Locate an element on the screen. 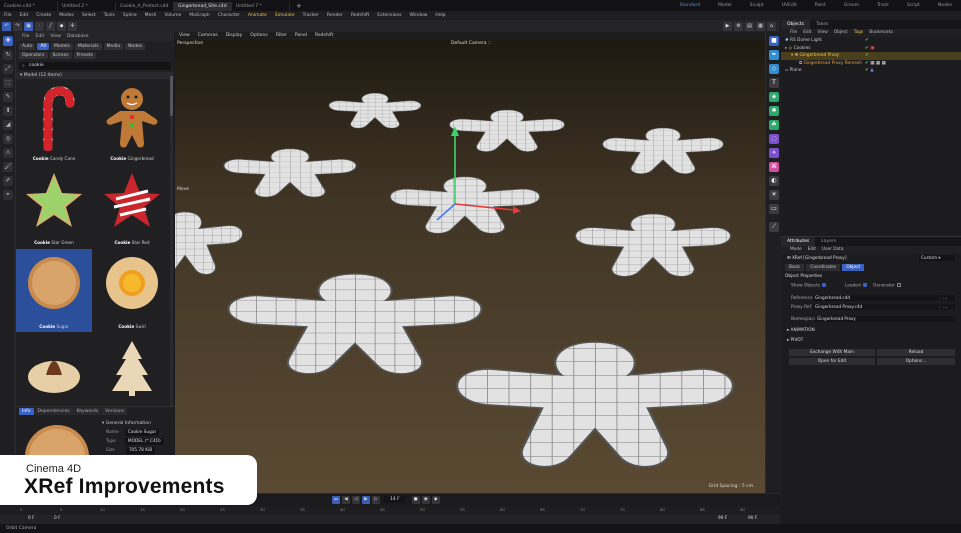  layout-paint: Paint is located at coordinates (820, 5).